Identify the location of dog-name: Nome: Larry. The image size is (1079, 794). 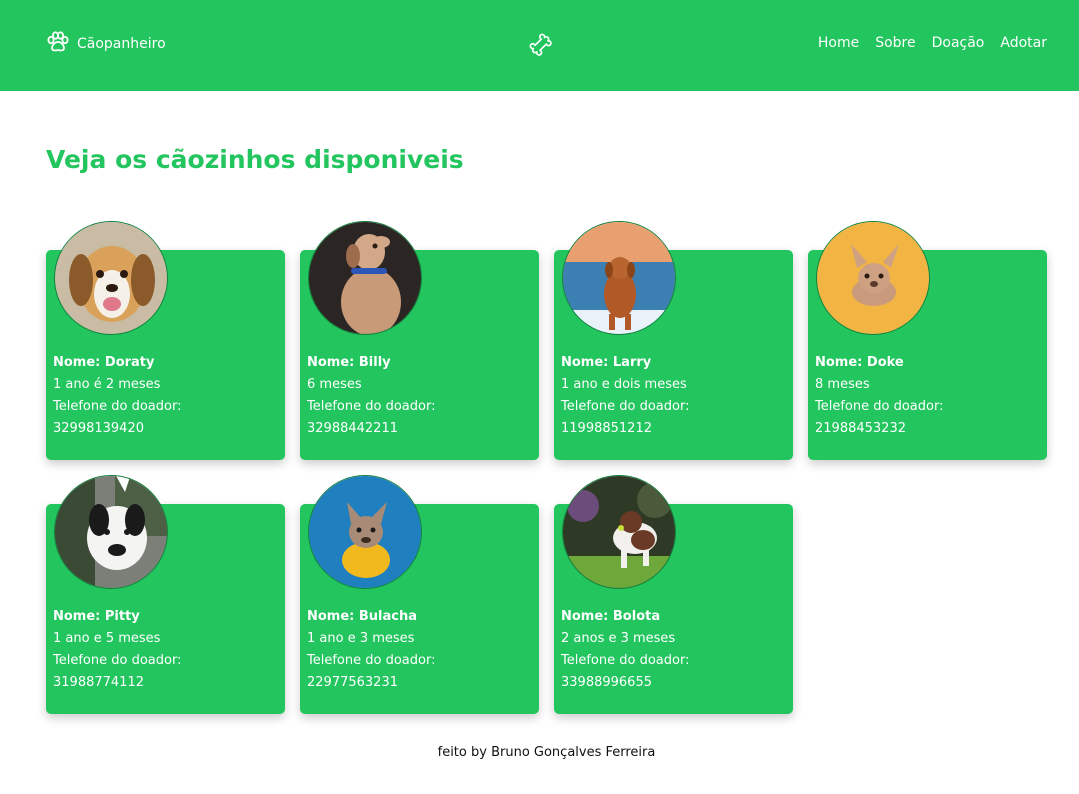
(606, 362).